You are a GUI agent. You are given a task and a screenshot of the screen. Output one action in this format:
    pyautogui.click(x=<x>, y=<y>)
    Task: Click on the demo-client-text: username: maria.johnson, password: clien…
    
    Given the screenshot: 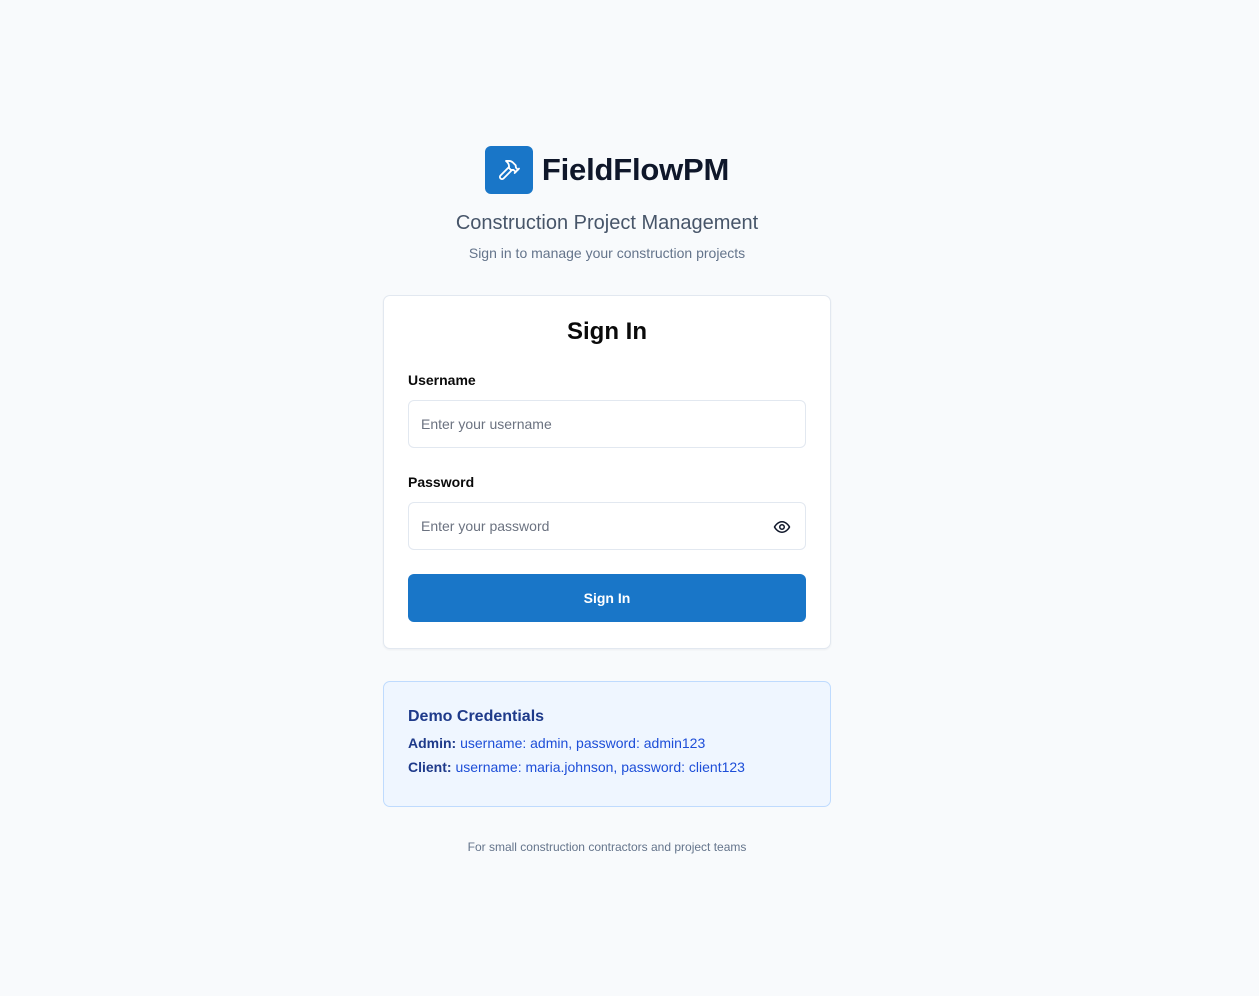 What is the action you would take?
    pyautogui.click(x=600, y=767)
    